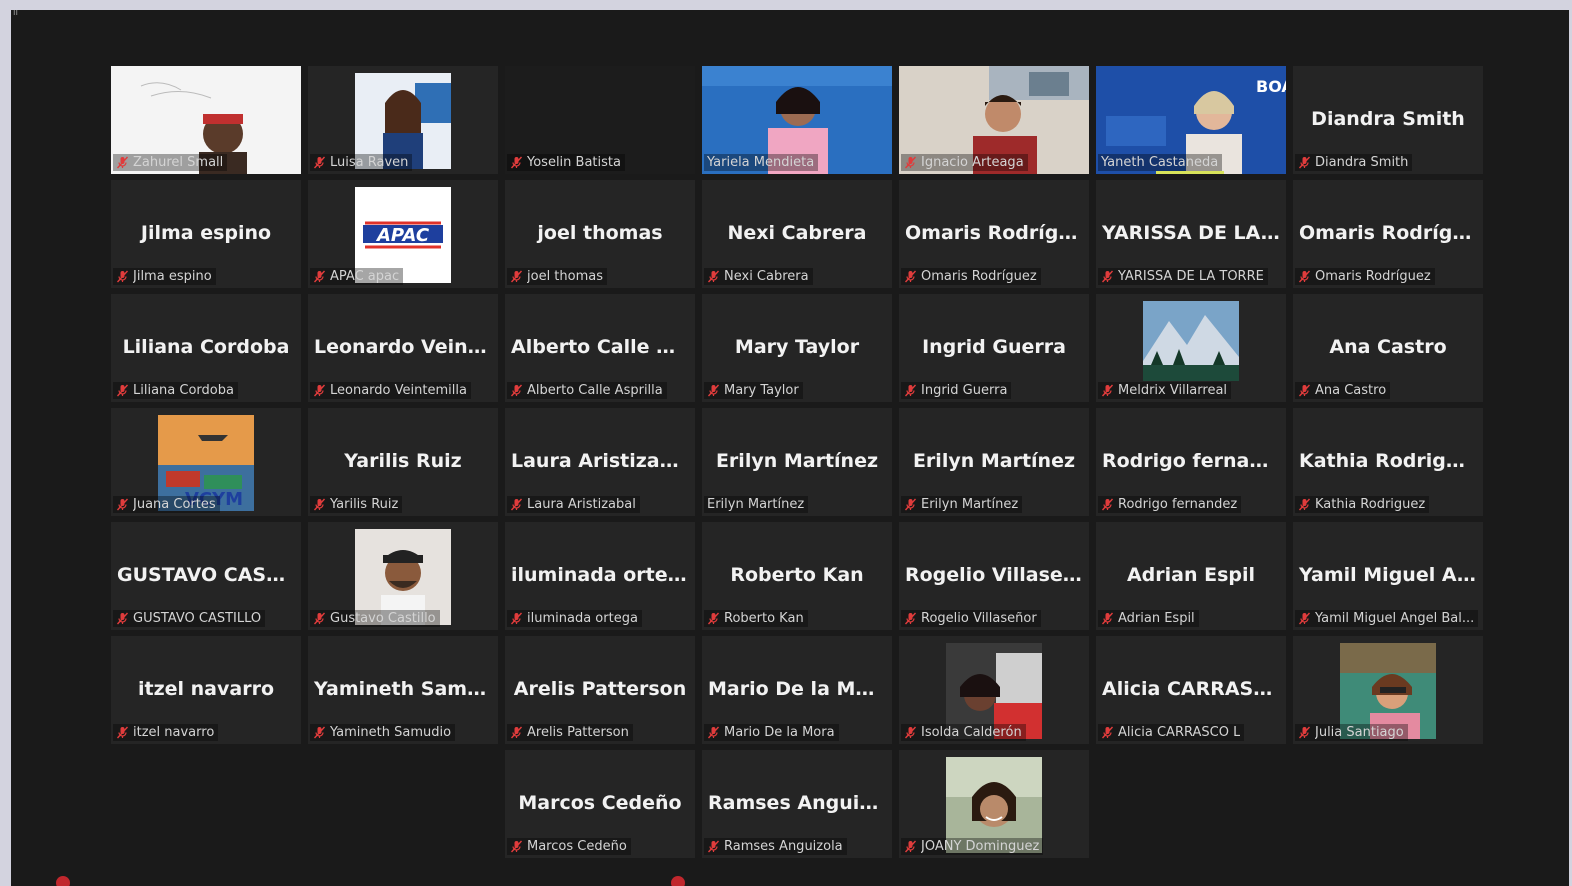 The width and height of the screenshot is (1572, 886). I want to click on participant-tile: Ana Castro Ana Castro, so click(1388, 348).